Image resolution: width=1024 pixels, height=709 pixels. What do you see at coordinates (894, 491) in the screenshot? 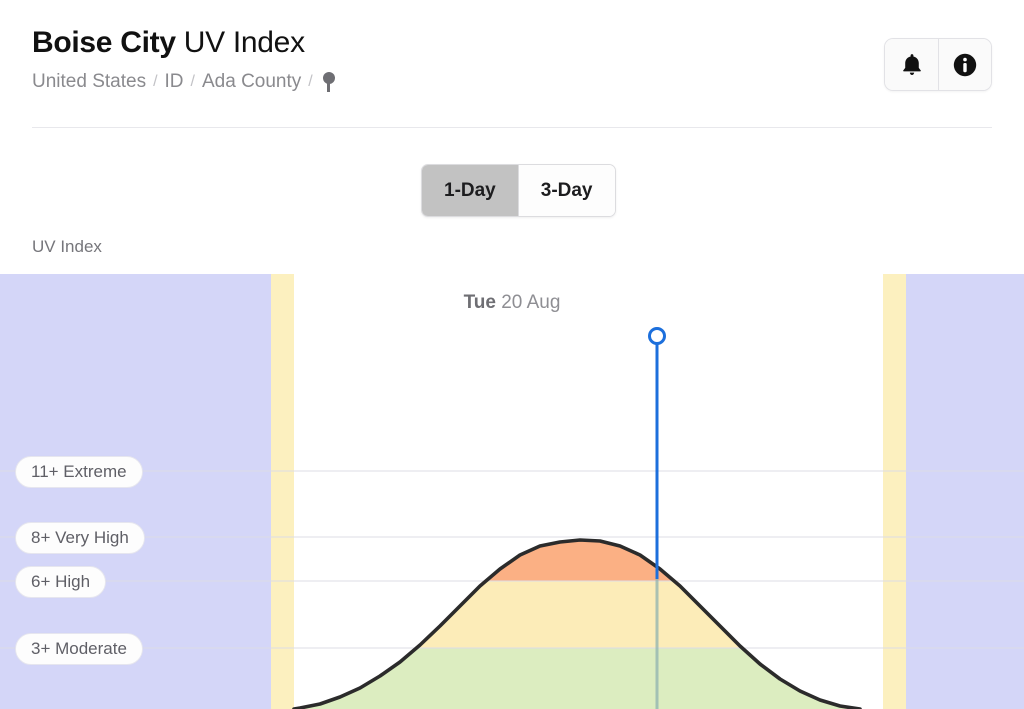
I see `twilight-band-dusk` at bounding box center [894, 491].